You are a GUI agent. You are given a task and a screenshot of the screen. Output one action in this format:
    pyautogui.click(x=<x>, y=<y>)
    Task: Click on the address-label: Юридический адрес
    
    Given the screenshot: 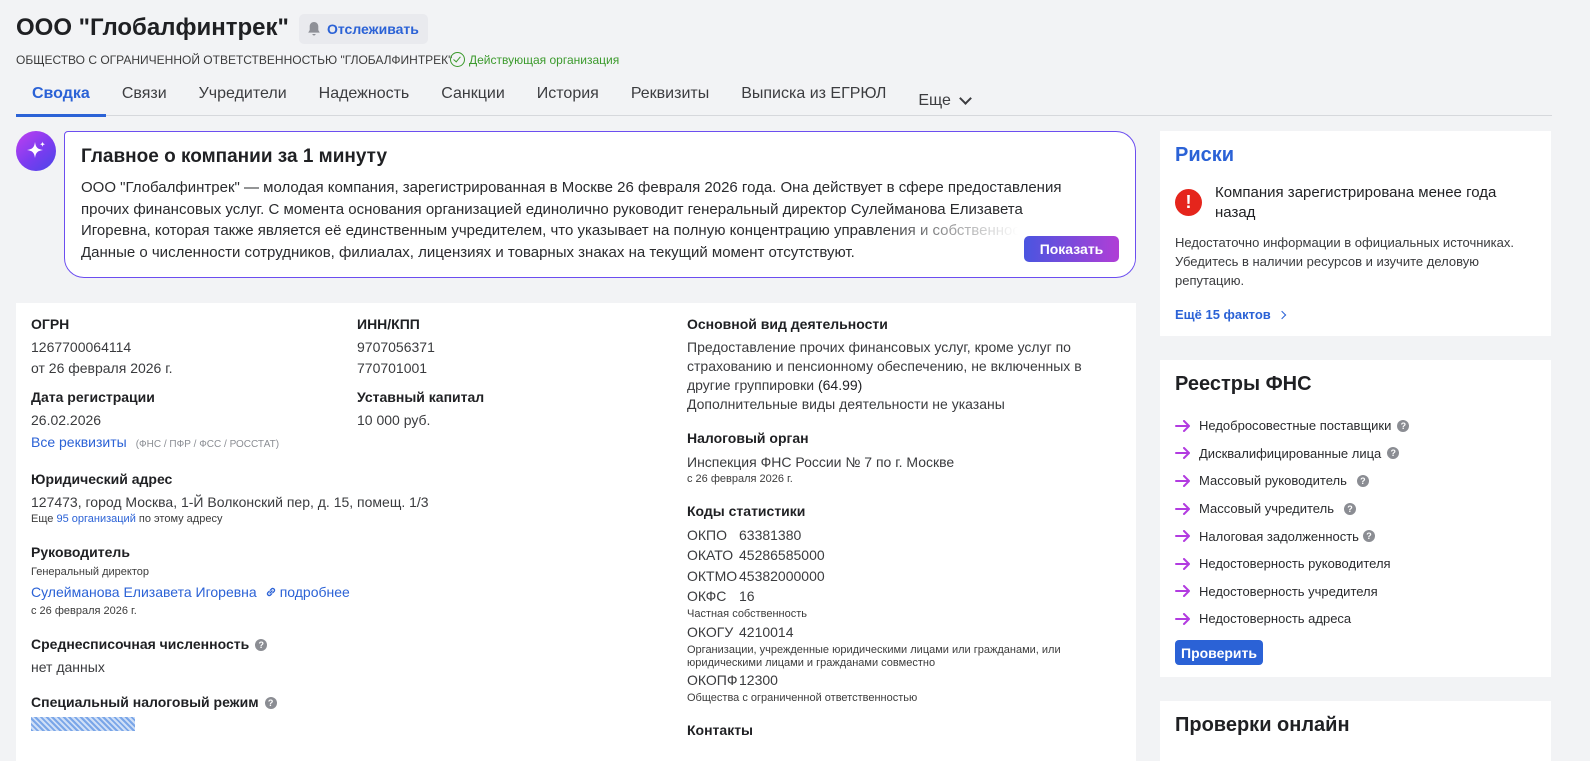 What is the action you would take?
    pyautogui.click(x=102, y=479)
    